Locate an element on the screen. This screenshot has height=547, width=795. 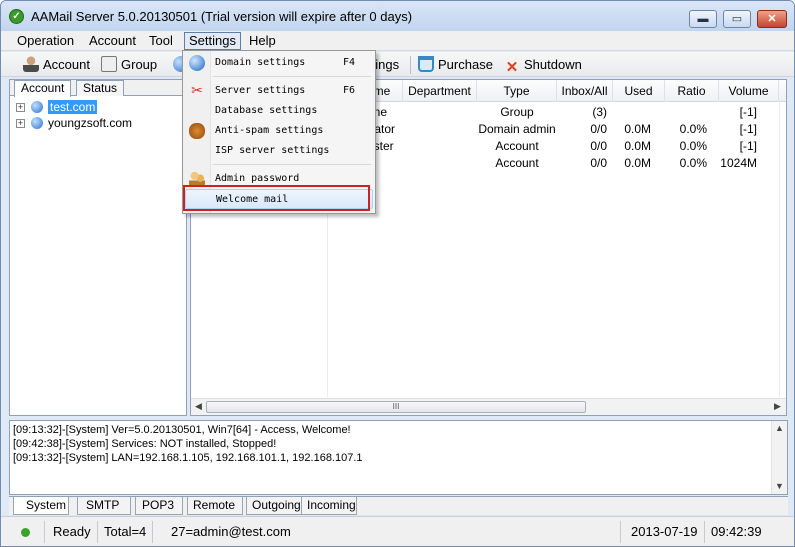
status-date: 2013-07-19 is located at coordinates (665, 532).